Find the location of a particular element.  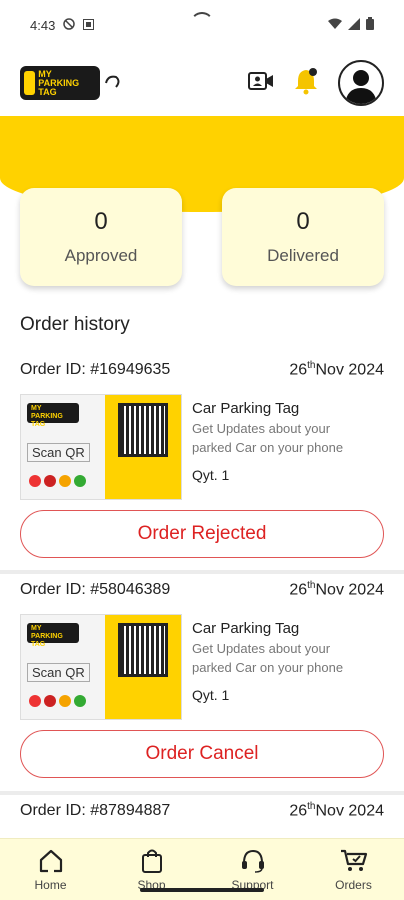

approved-label: Approved is located at coordinates (101, 255).